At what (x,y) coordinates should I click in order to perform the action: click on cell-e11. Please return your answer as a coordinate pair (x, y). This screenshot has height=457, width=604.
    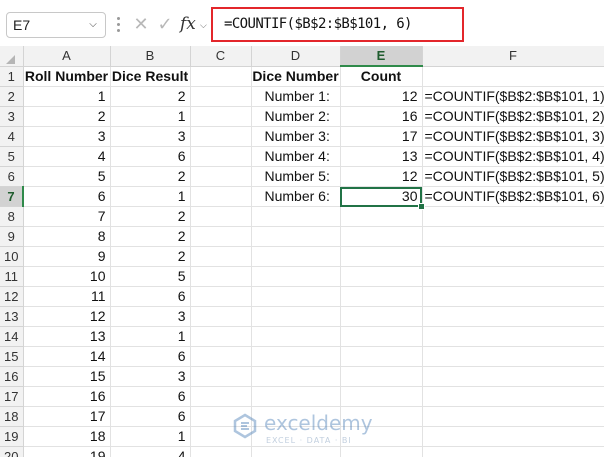
    Looking at the image, I should click on (381, 276).